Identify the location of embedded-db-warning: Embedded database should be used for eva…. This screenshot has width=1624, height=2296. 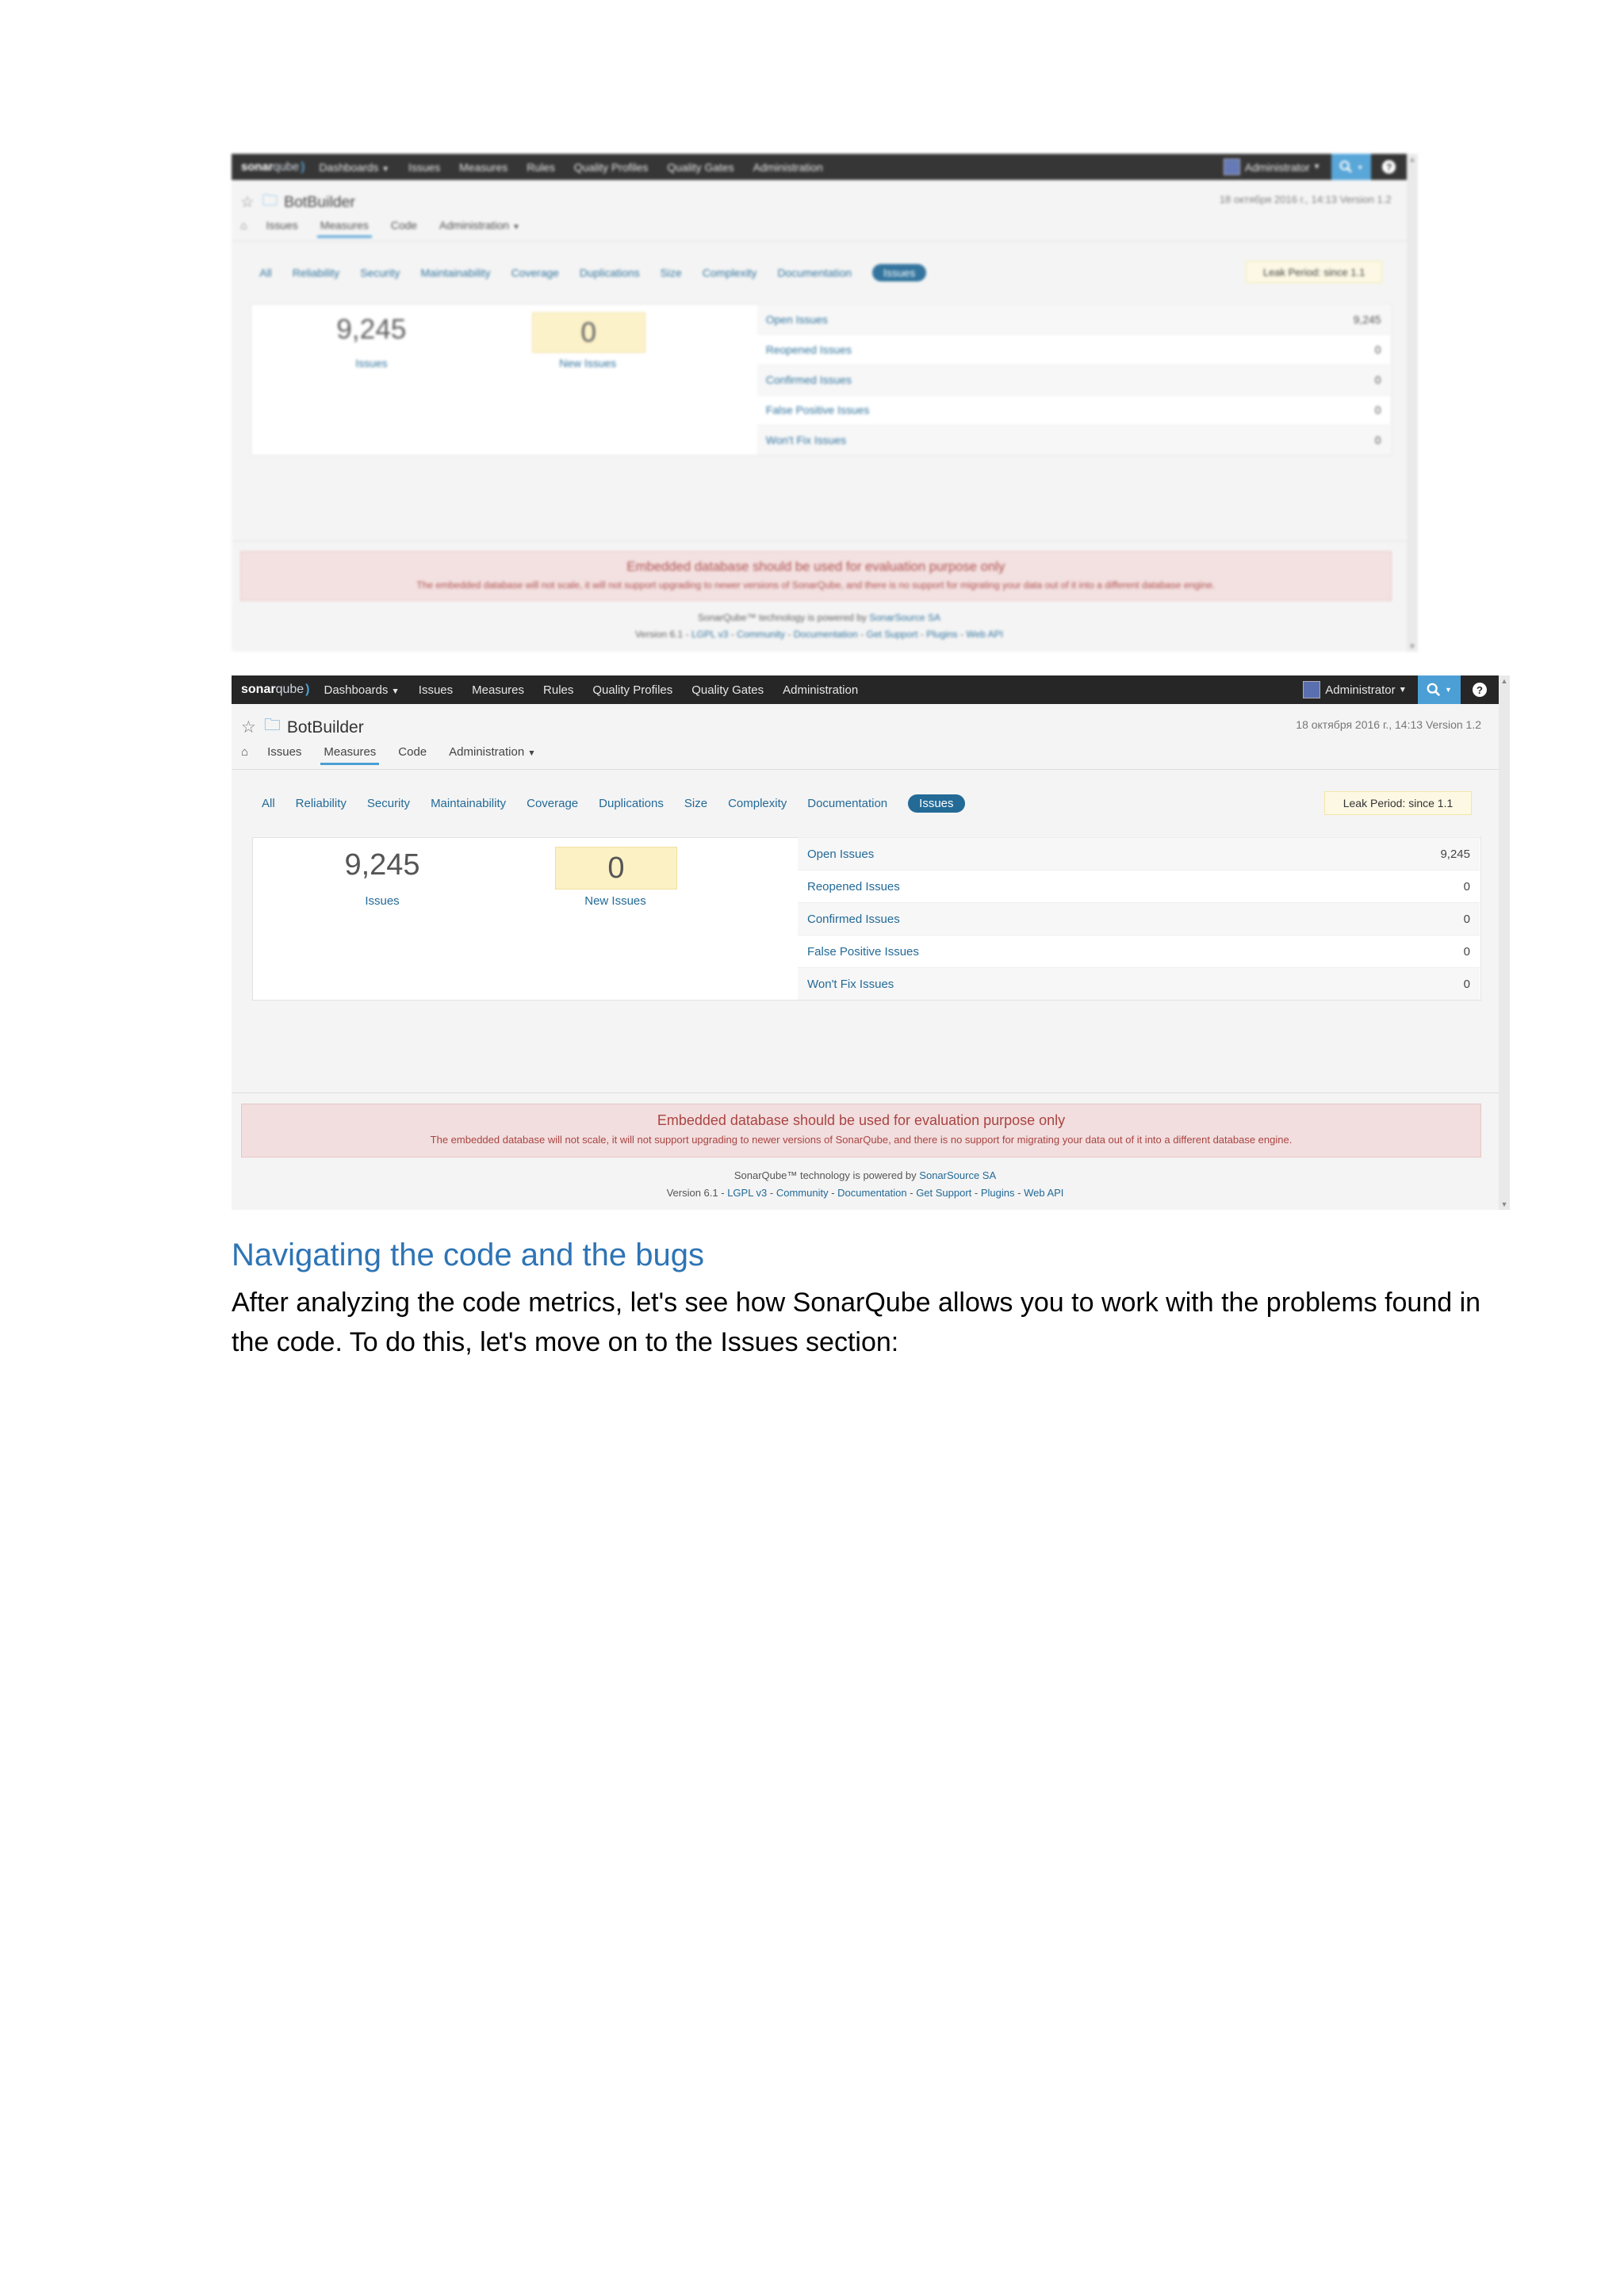
(861, 1131).